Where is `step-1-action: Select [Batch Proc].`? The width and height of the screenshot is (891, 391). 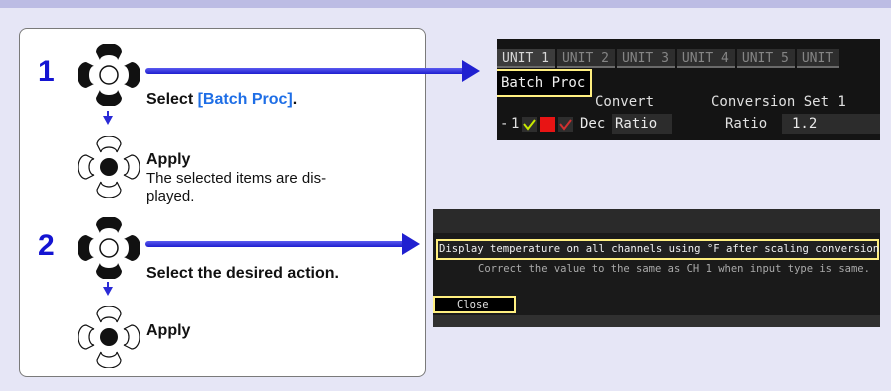 step-1-action: Select [Batch Proc]. is located at coordinates (222, 99).